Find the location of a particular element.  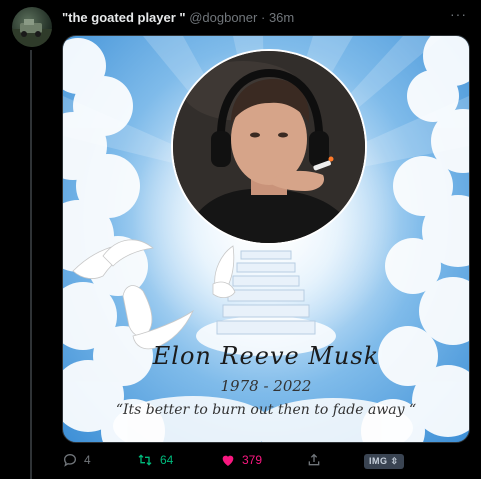

thread-line is located at coordinates (31, 264).